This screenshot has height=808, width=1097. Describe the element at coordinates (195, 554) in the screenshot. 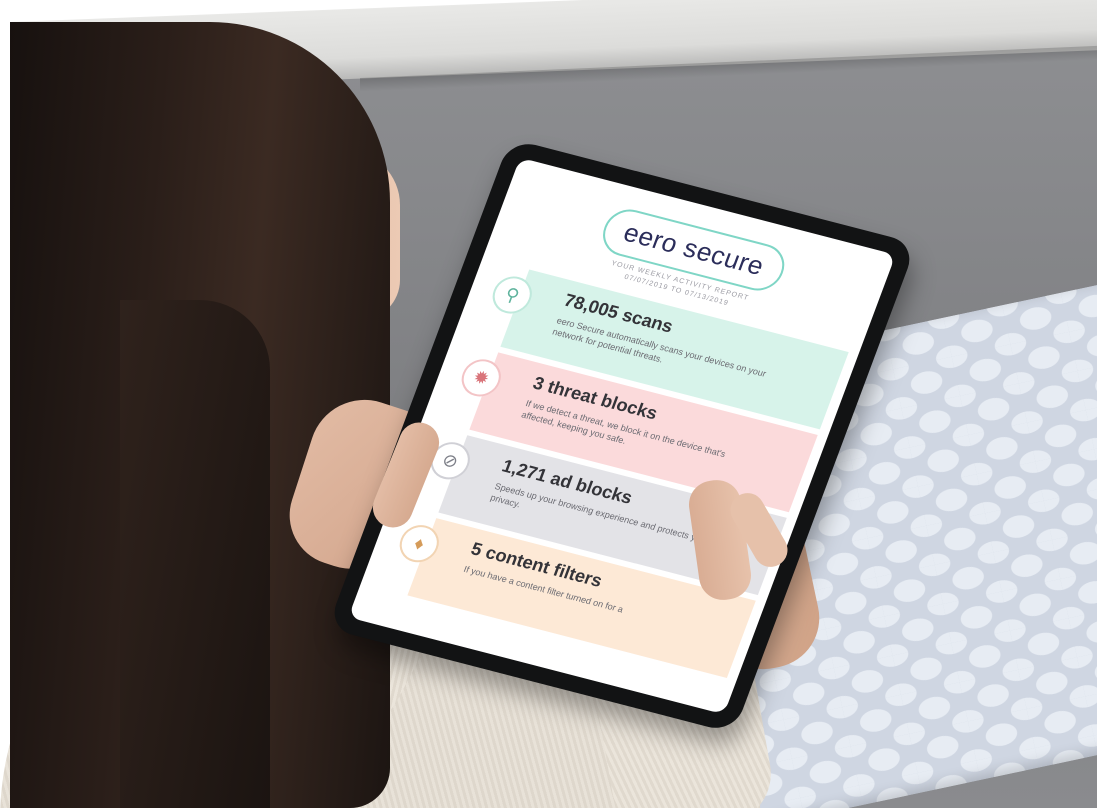

I see `hair-strand` at that location.